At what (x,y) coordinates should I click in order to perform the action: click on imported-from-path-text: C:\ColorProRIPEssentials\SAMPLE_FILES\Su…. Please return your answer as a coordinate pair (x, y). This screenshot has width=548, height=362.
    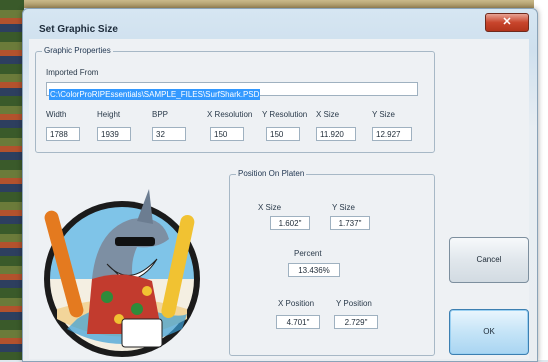
    Looking at the image, I should click on (155, 94).